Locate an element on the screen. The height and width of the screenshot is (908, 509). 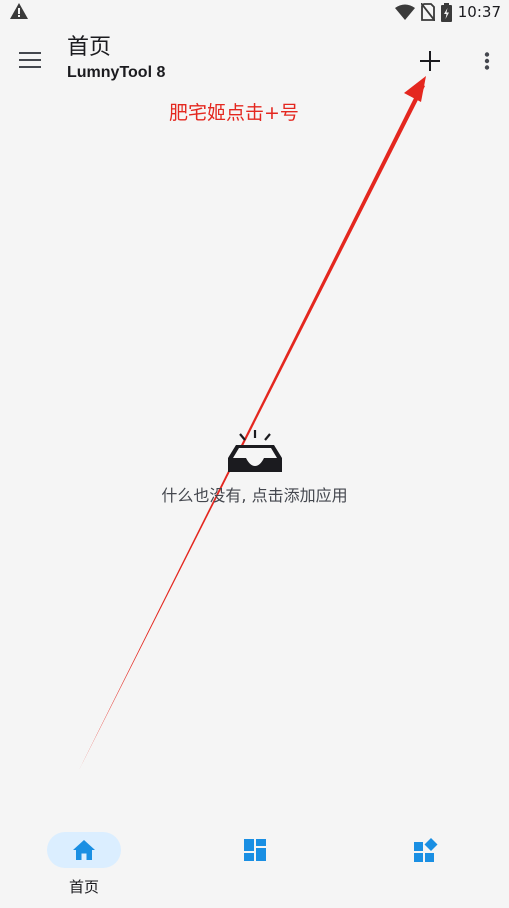
battery-charging-icon is located at coordinates (446, 12).